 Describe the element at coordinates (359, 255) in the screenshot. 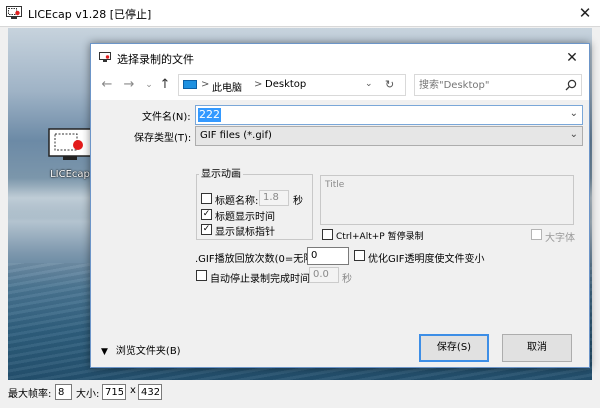

I see `optimize-gif-checkbox` at that location.